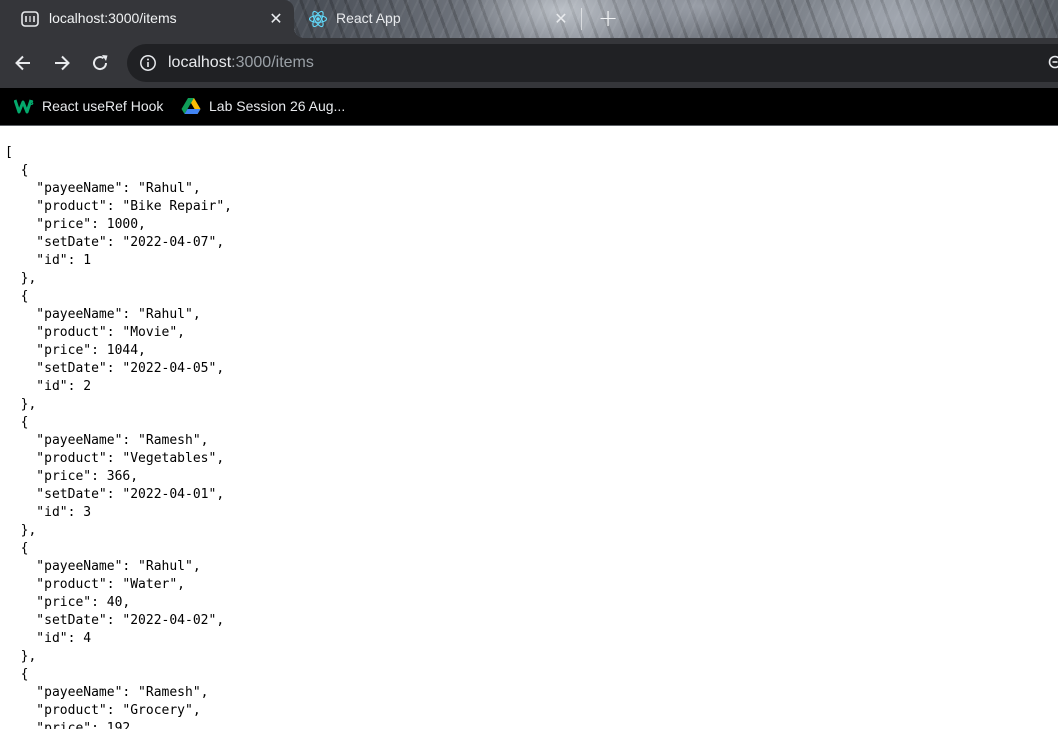 This screenshot has width=1058, height=729. I want to click on globe-icon, so click(30, 19).